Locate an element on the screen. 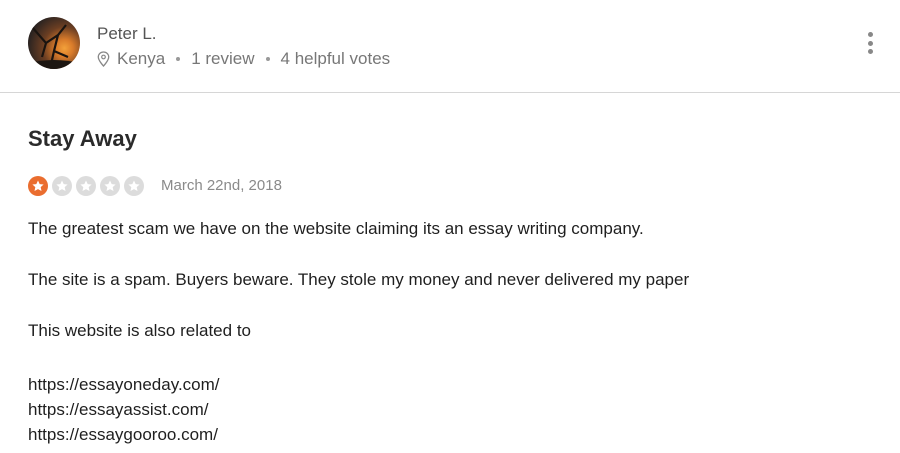 The width and height of the screenshot is (900, 453). more-options-button is located at coordinates (870, 43).